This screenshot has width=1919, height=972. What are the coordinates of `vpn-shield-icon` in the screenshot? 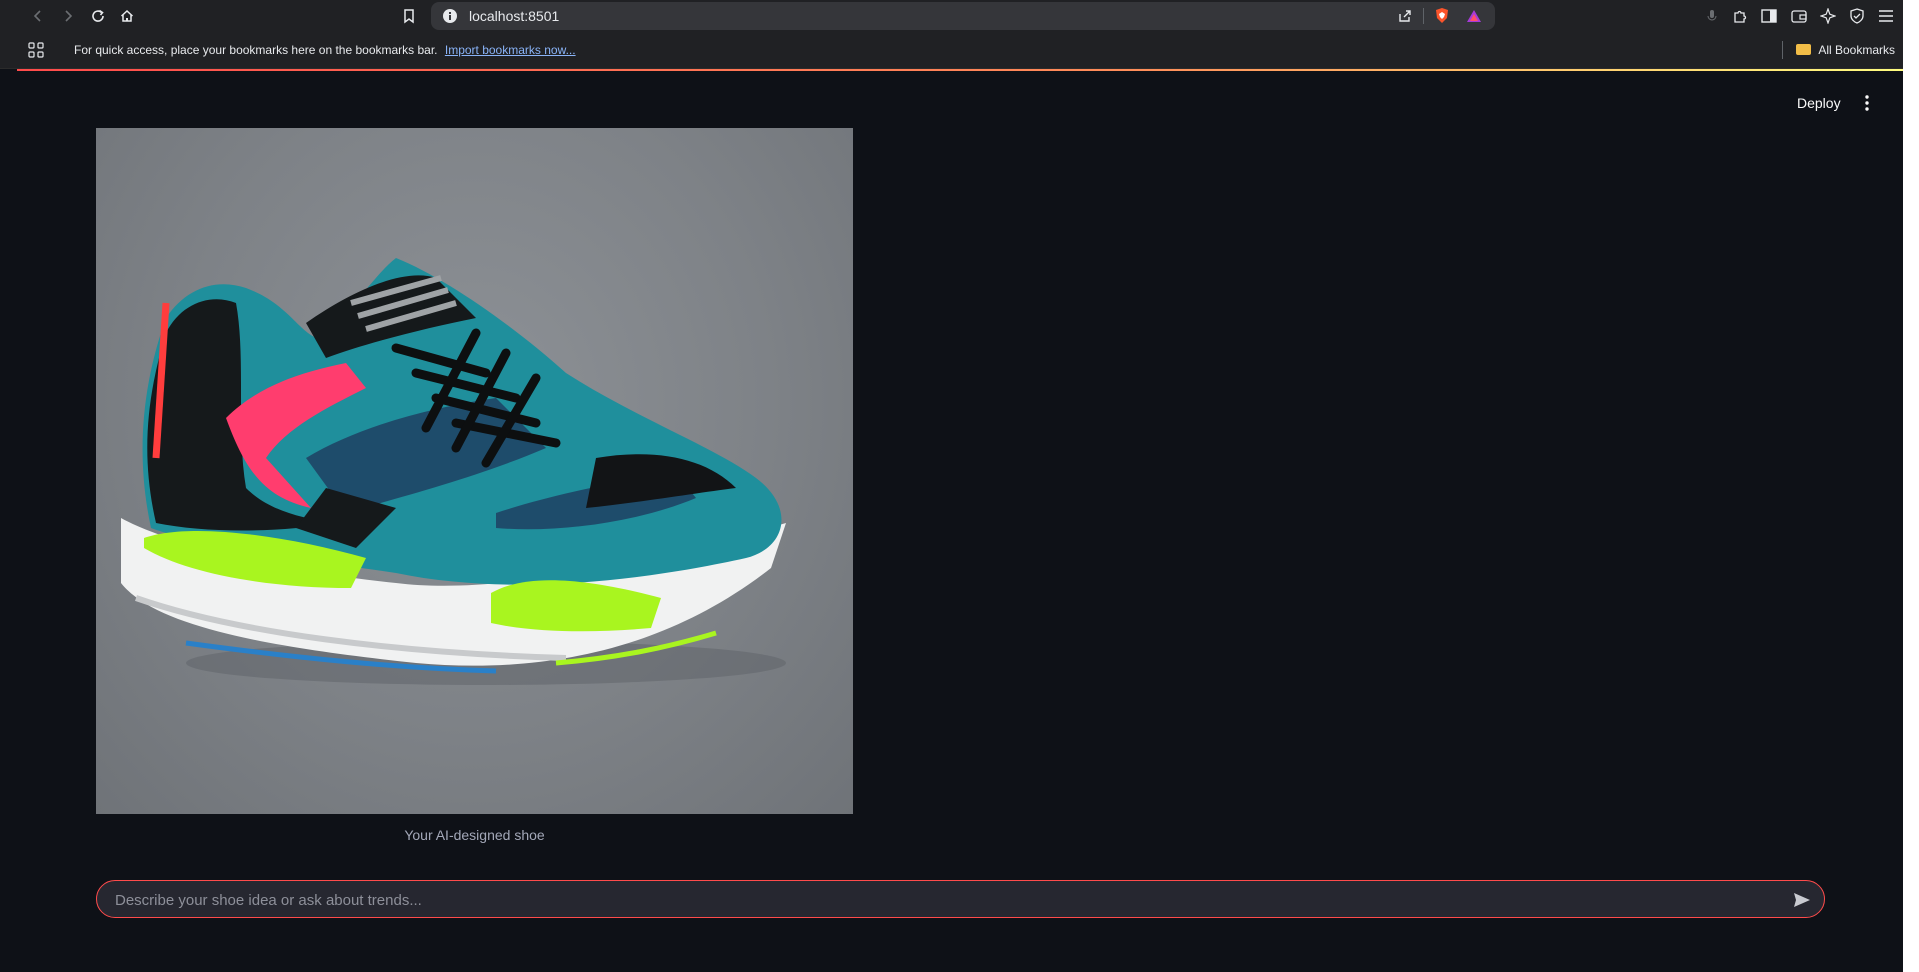 It's located at (1857, 16).